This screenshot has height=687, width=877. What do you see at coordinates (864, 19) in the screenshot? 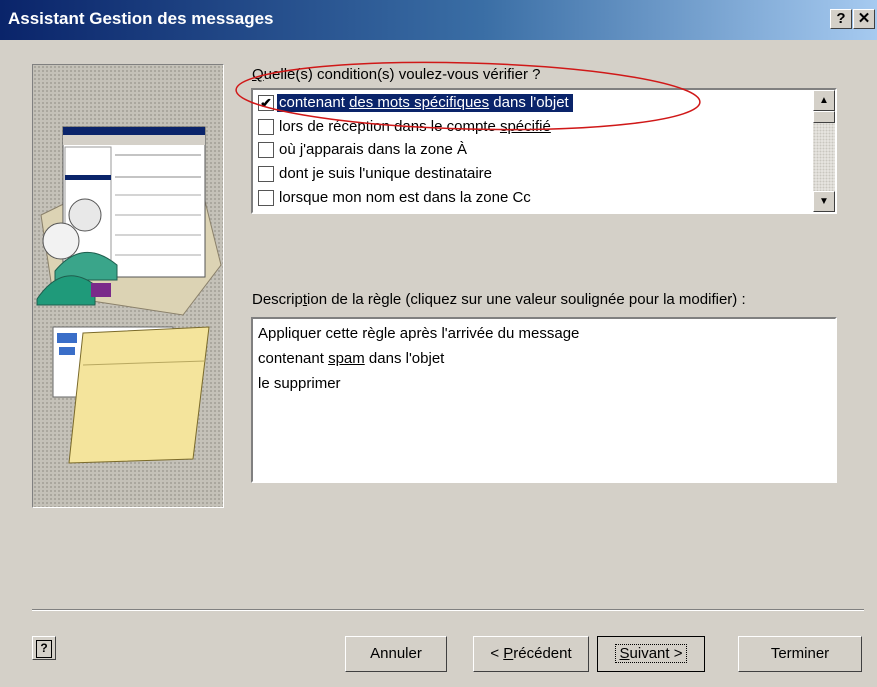
I see `close-button: ✕` at bounding box center [864, 19].